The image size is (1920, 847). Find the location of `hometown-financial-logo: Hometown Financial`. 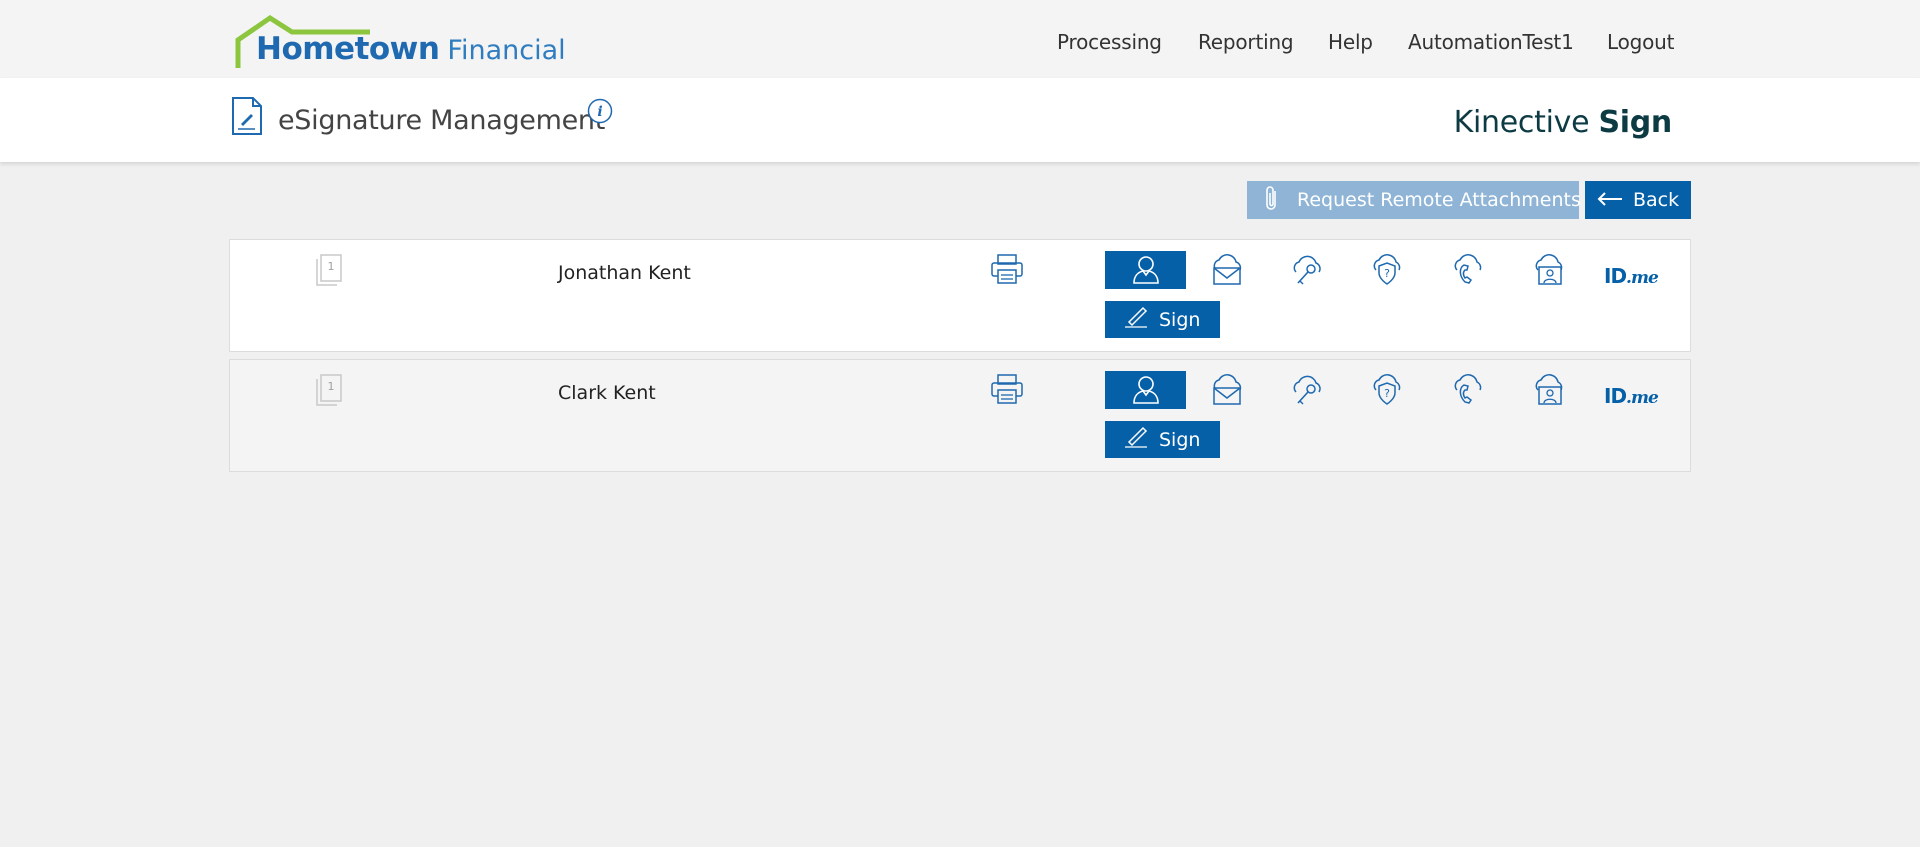

hometown-financial-logo: Hometown Financial is located at coordinates (400, 43).